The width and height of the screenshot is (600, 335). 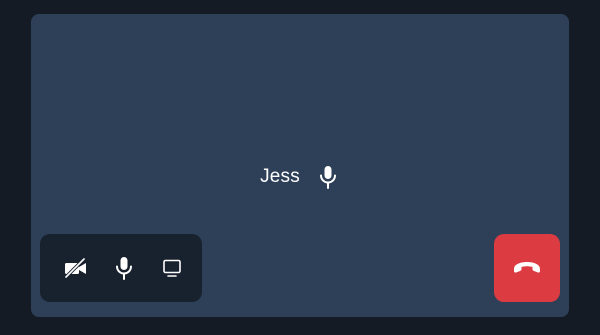 I want to click on phone-hangup-icon, so click(x=527, y=268).